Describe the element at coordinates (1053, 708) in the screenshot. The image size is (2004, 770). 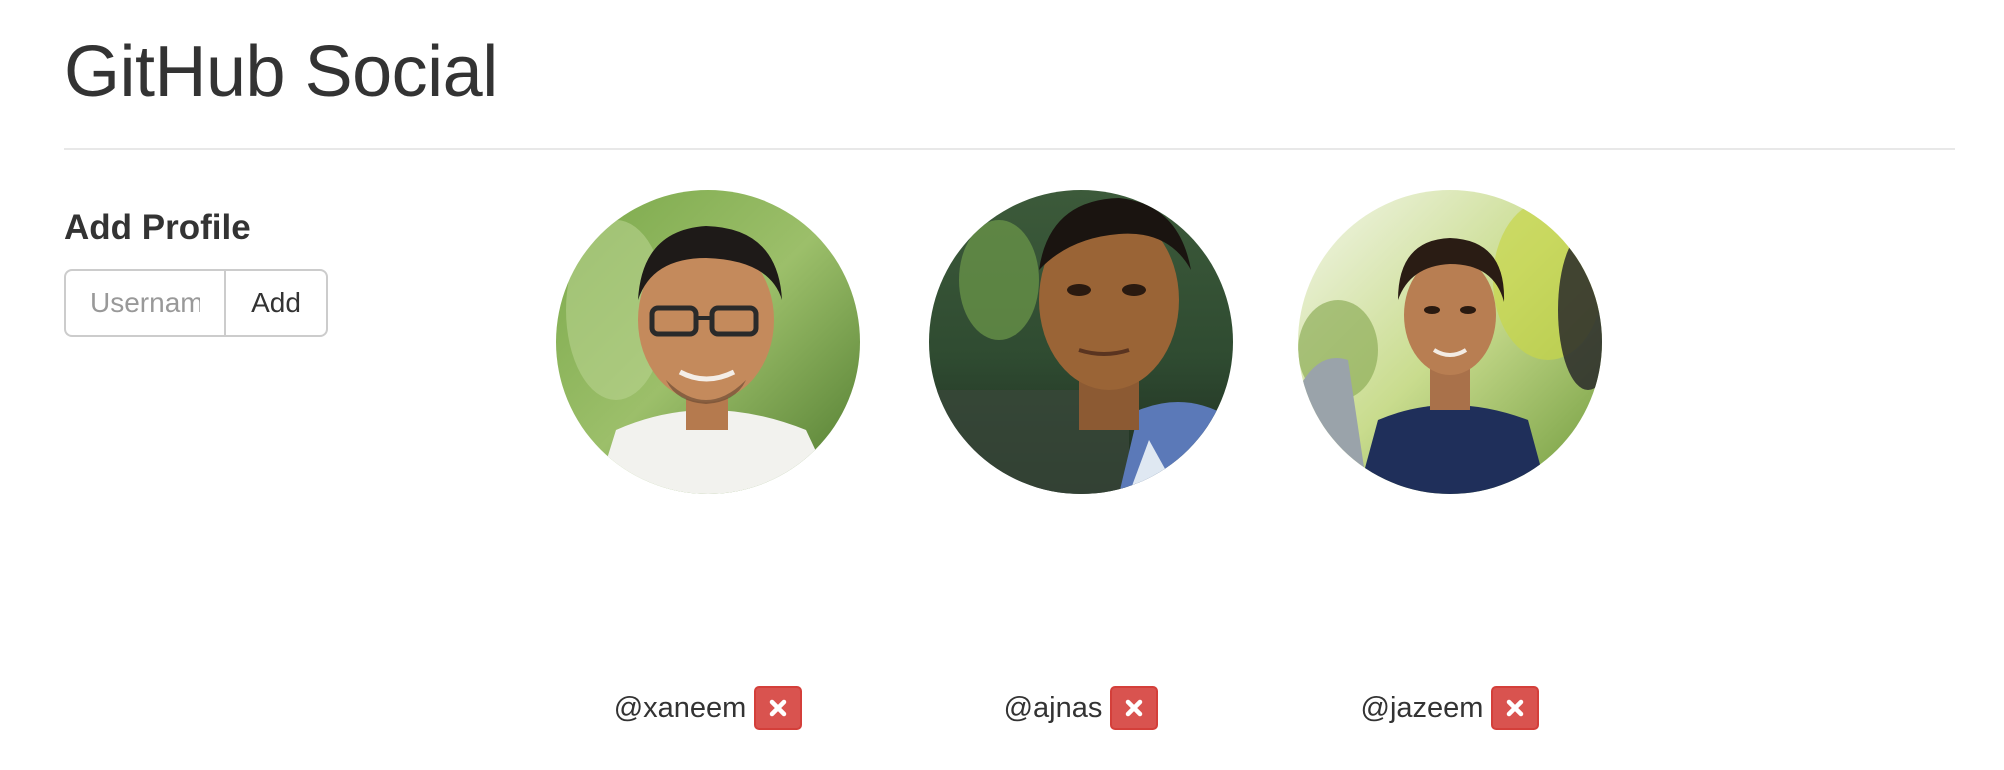
I see `profile-handle: @ajnas` at that location.